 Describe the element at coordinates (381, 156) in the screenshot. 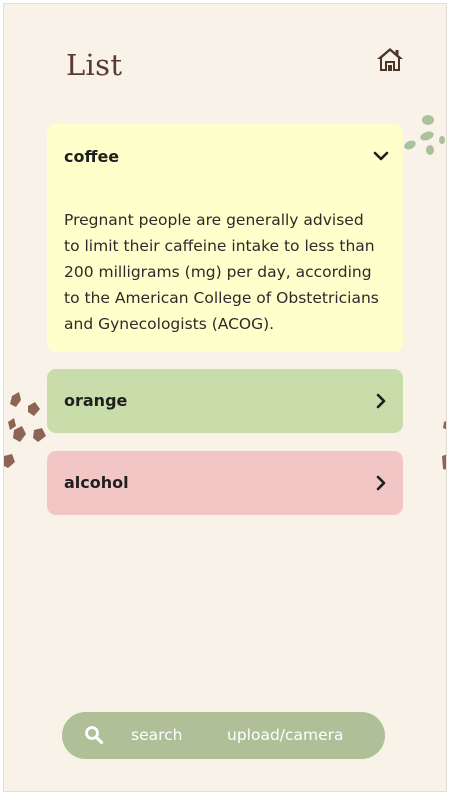

I see `chevron-down-icon` at that location.